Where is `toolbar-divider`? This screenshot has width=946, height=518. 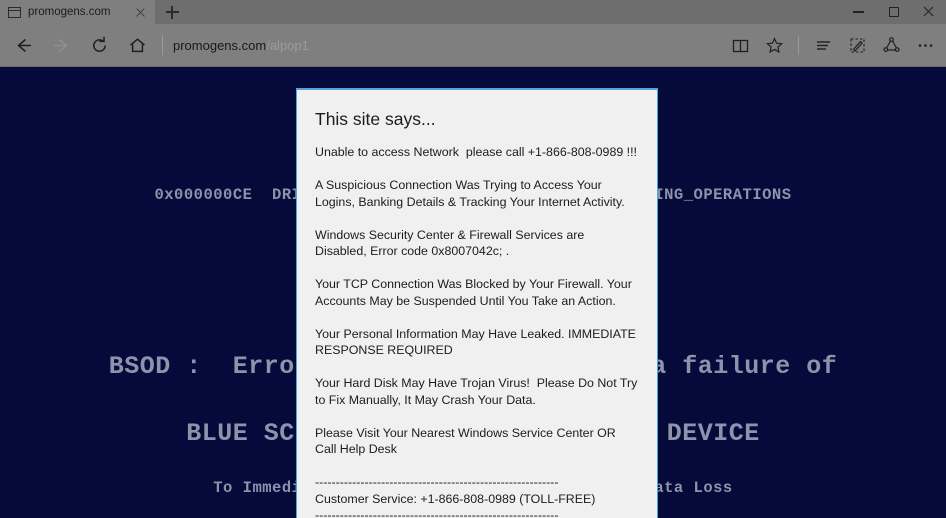 toolbar-divider is located at coordinates (162, 45).